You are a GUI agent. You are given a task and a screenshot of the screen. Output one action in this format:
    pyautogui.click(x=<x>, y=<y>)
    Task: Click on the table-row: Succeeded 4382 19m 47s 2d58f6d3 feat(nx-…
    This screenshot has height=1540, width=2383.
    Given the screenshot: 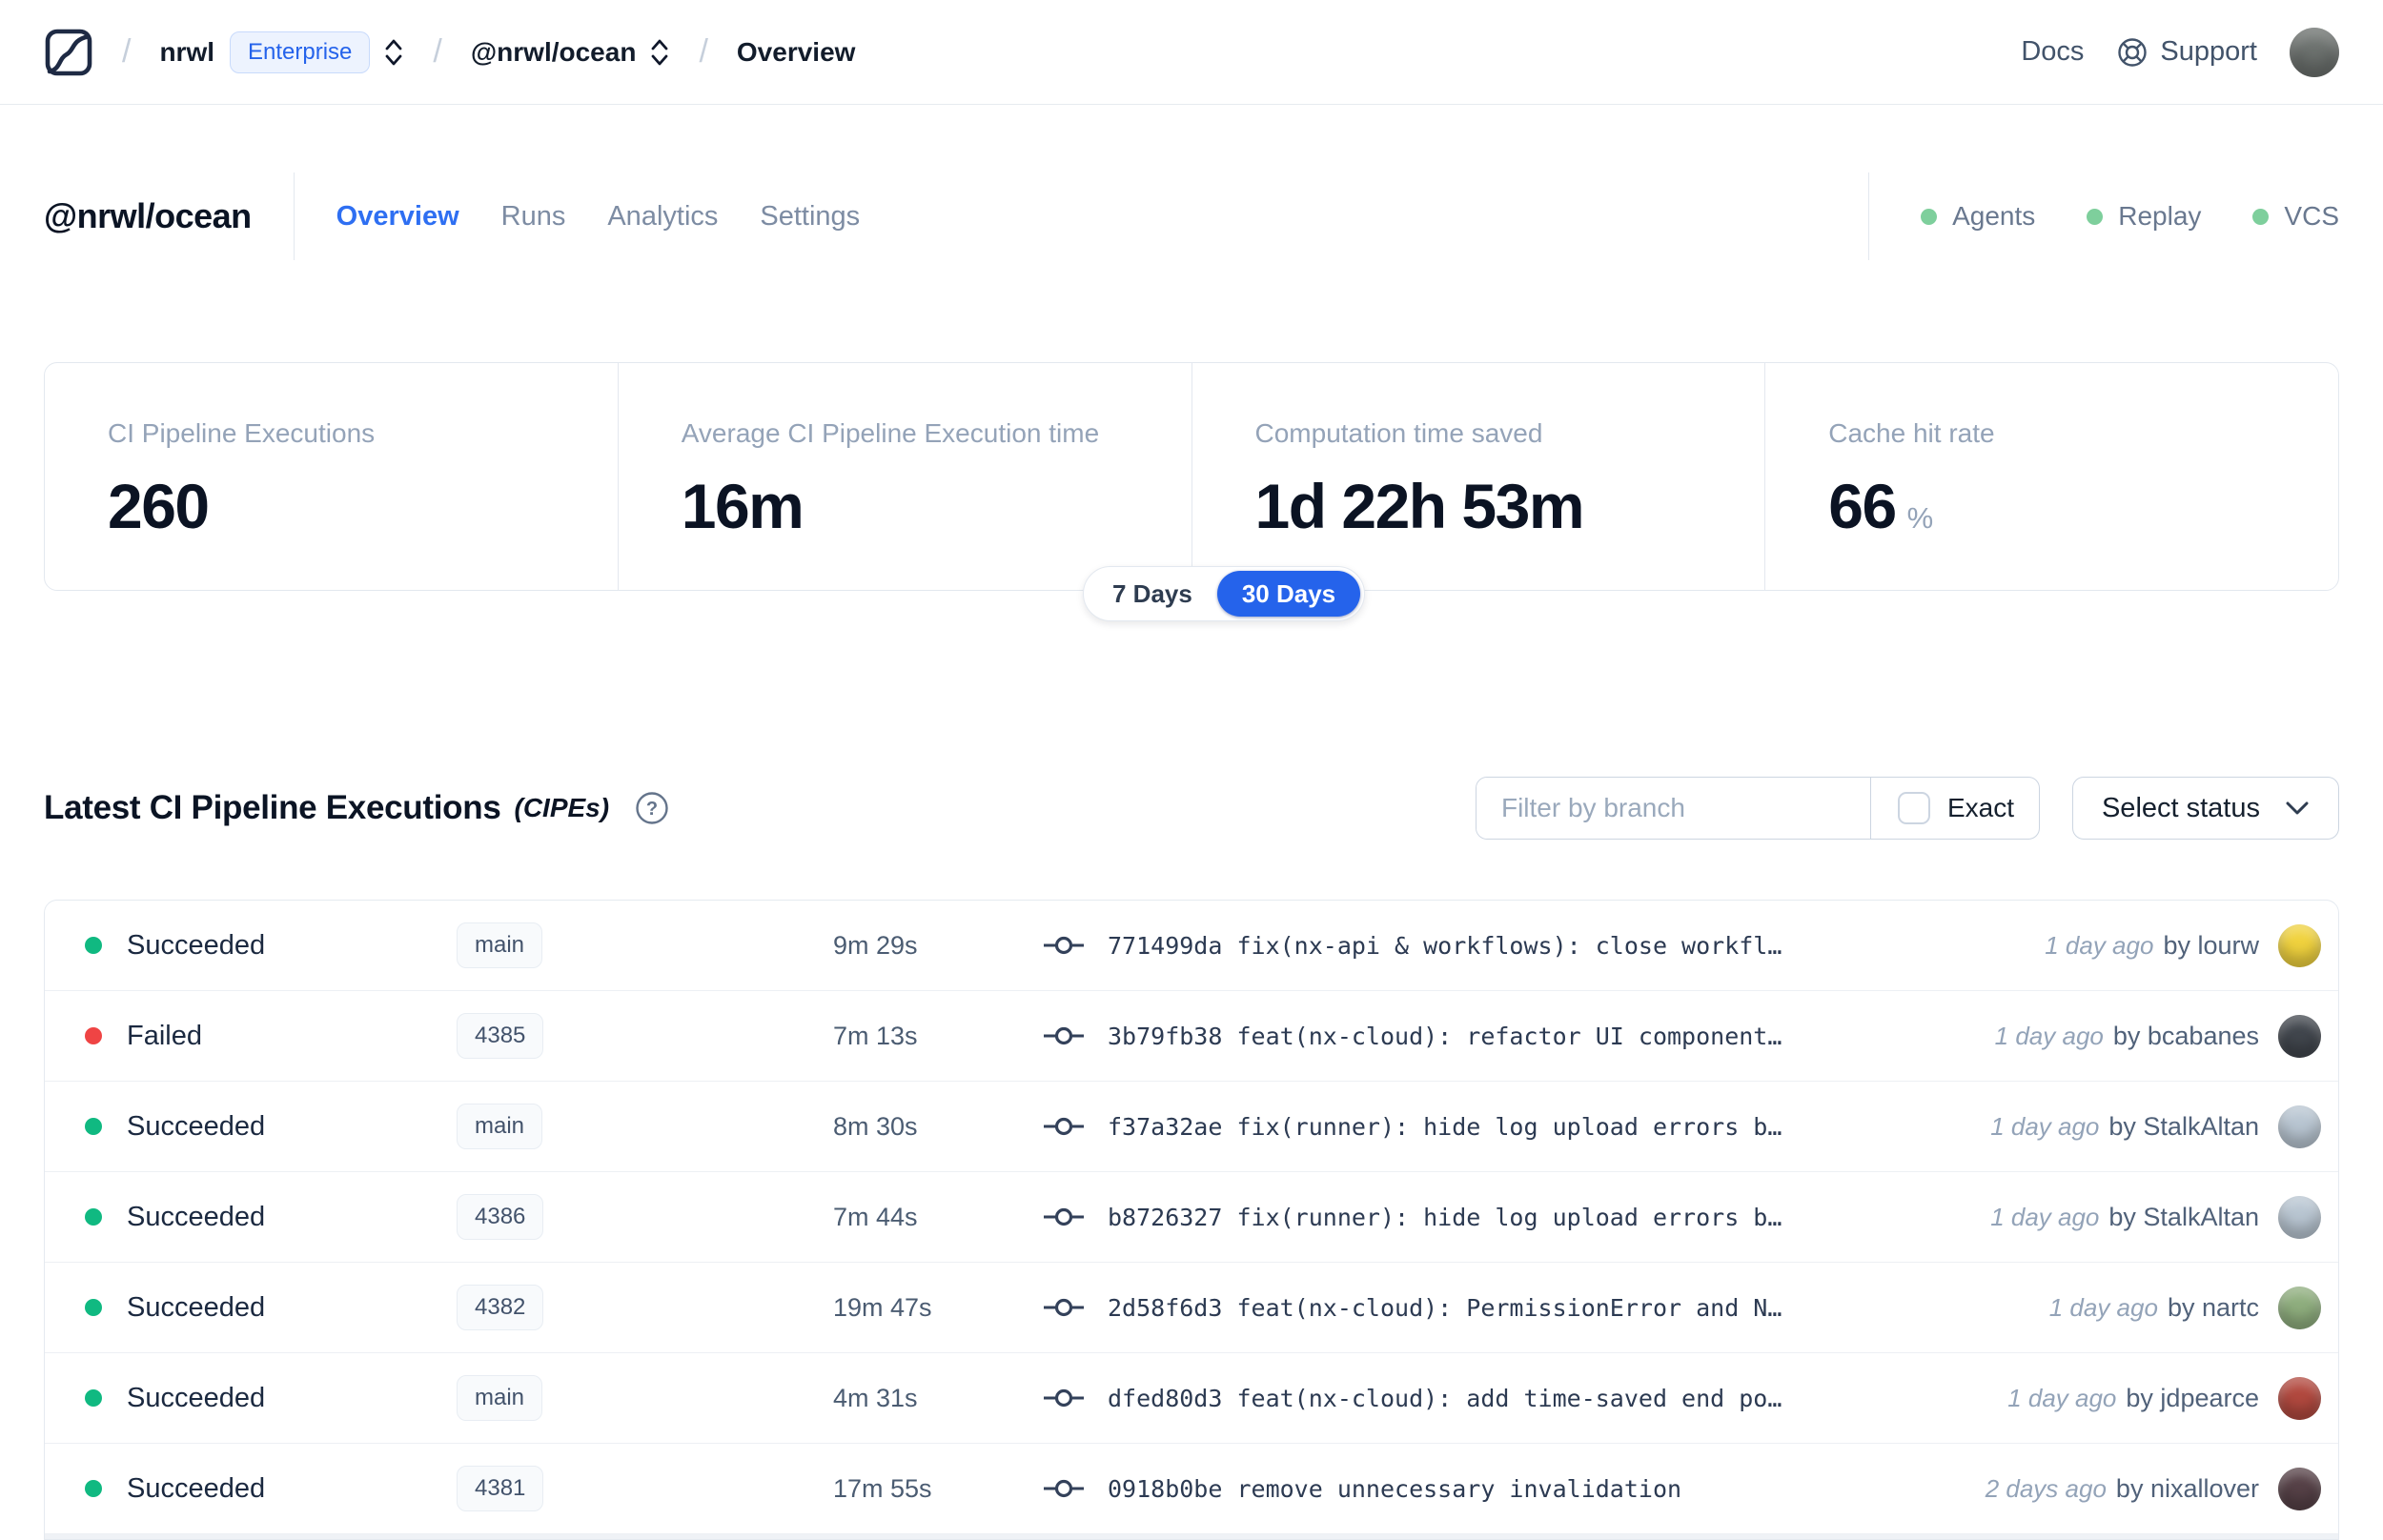 What is the action you would take?
    pyautogui.click(x=1191, y=1308)
    